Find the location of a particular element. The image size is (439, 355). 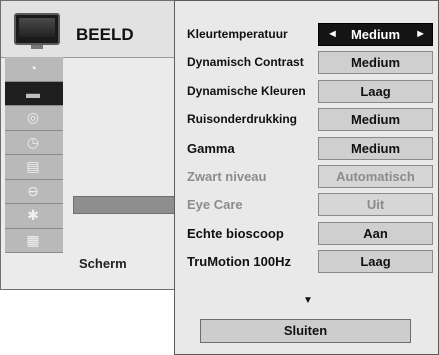

submenu-highlight-bar is located at coordinates (127, 205).